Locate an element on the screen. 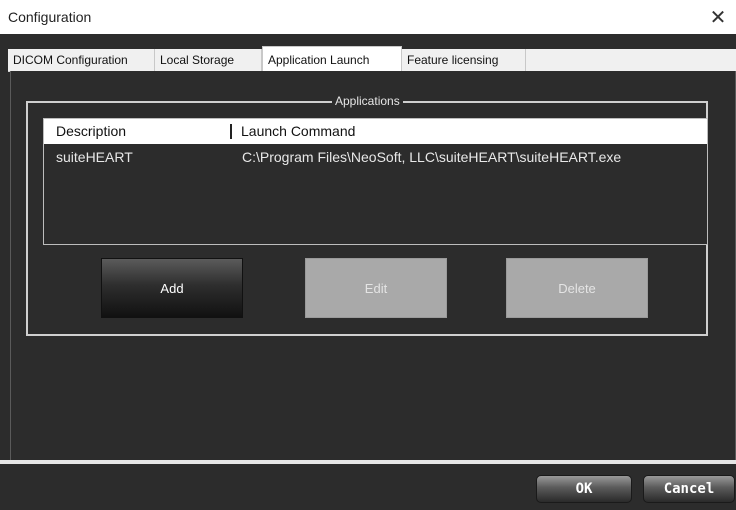  tab-feature-licensing: Feature licensing is located at coordinates (464, 60).